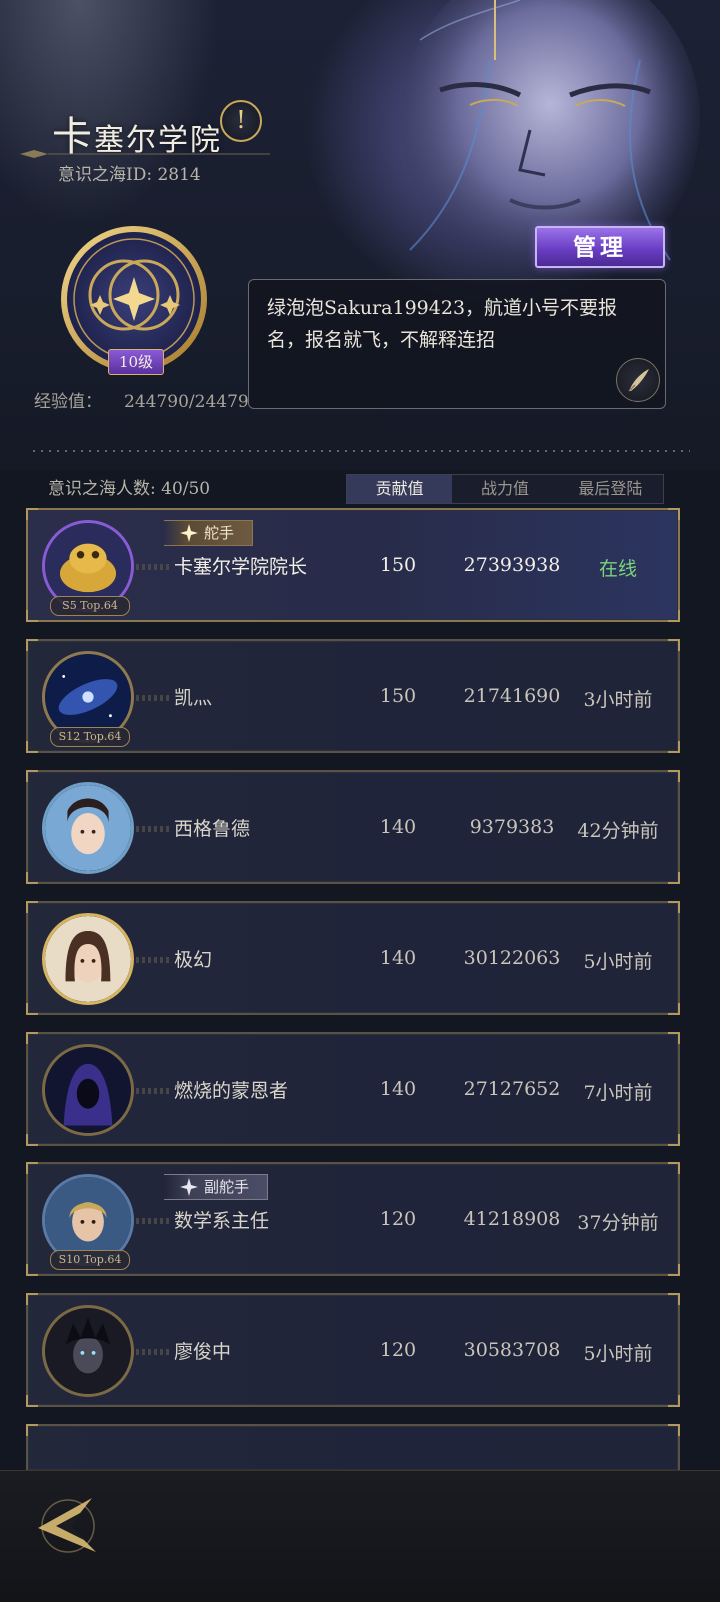 Image resolution: width=720 pixels, height=1602 pixels. Describe the element at coordinates (129, 489) in the screenshot. I see `member-count: 意识之海人数: 40/50` at that location.